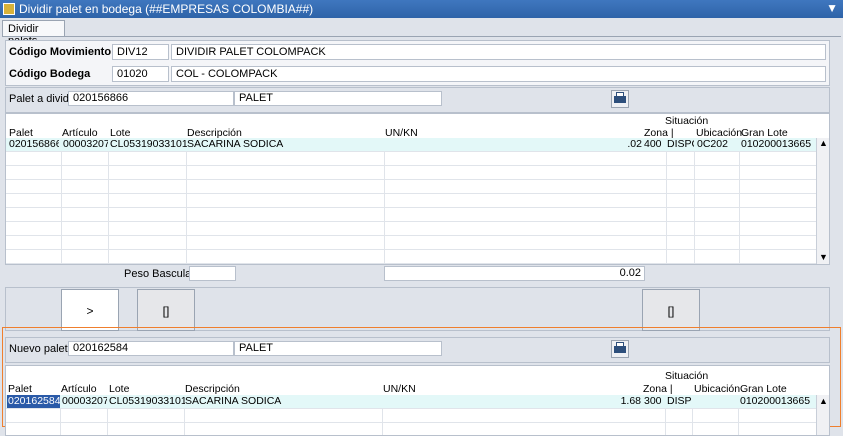 The image size is (843, 436). I want to click on column-header-articulo: Artículo, so click(79, 389).